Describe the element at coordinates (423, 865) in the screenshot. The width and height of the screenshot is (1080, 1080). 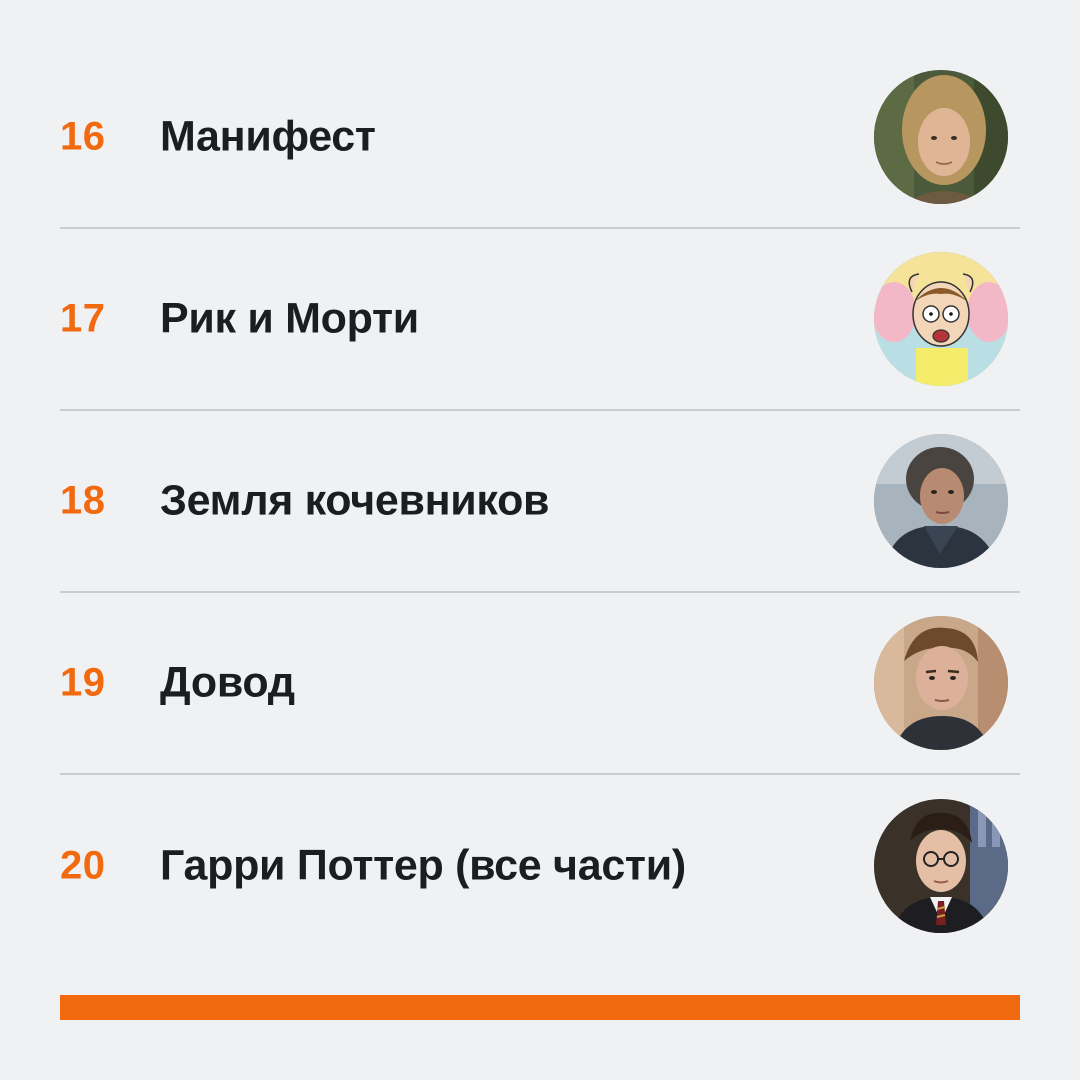
I see `item-title: Гарри Поттер (все части)` at that location.